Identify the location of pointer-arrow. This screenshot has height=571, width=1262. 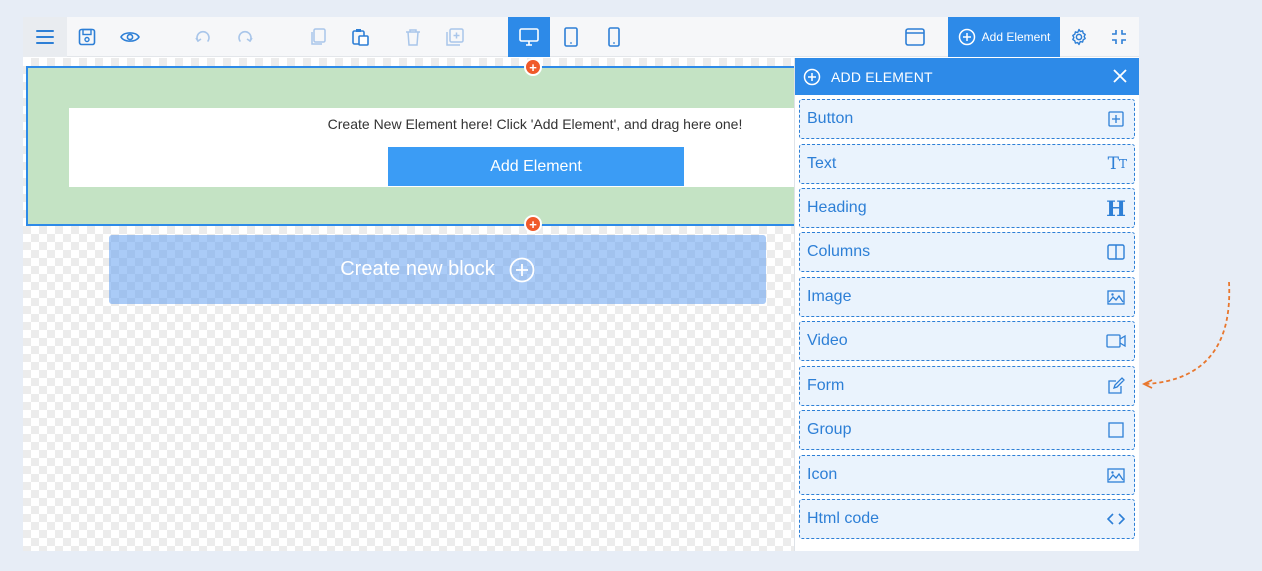
(1186, 335).